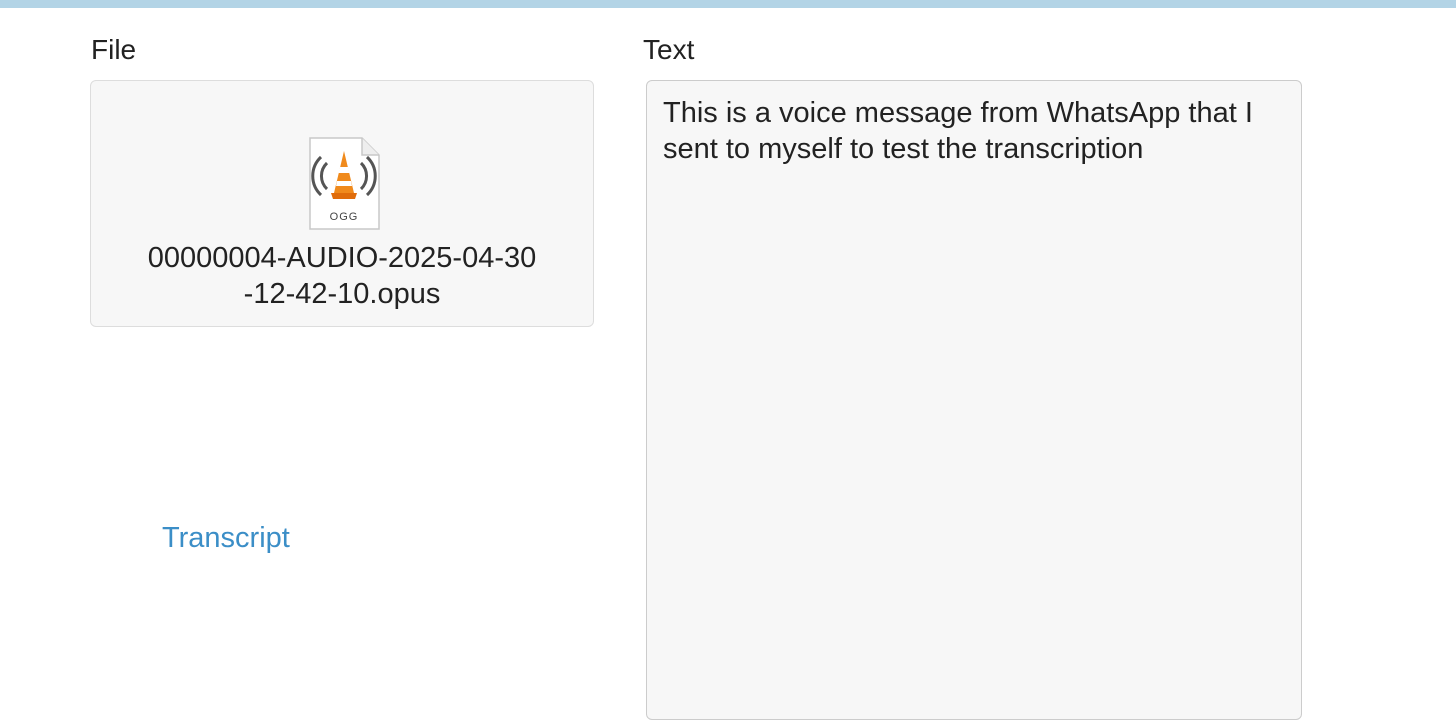 Image resolution: width=1456 pixels, height=720 pixels. I want to click on file-name-line-2: -12-42-10.opus, so click(342, 294).